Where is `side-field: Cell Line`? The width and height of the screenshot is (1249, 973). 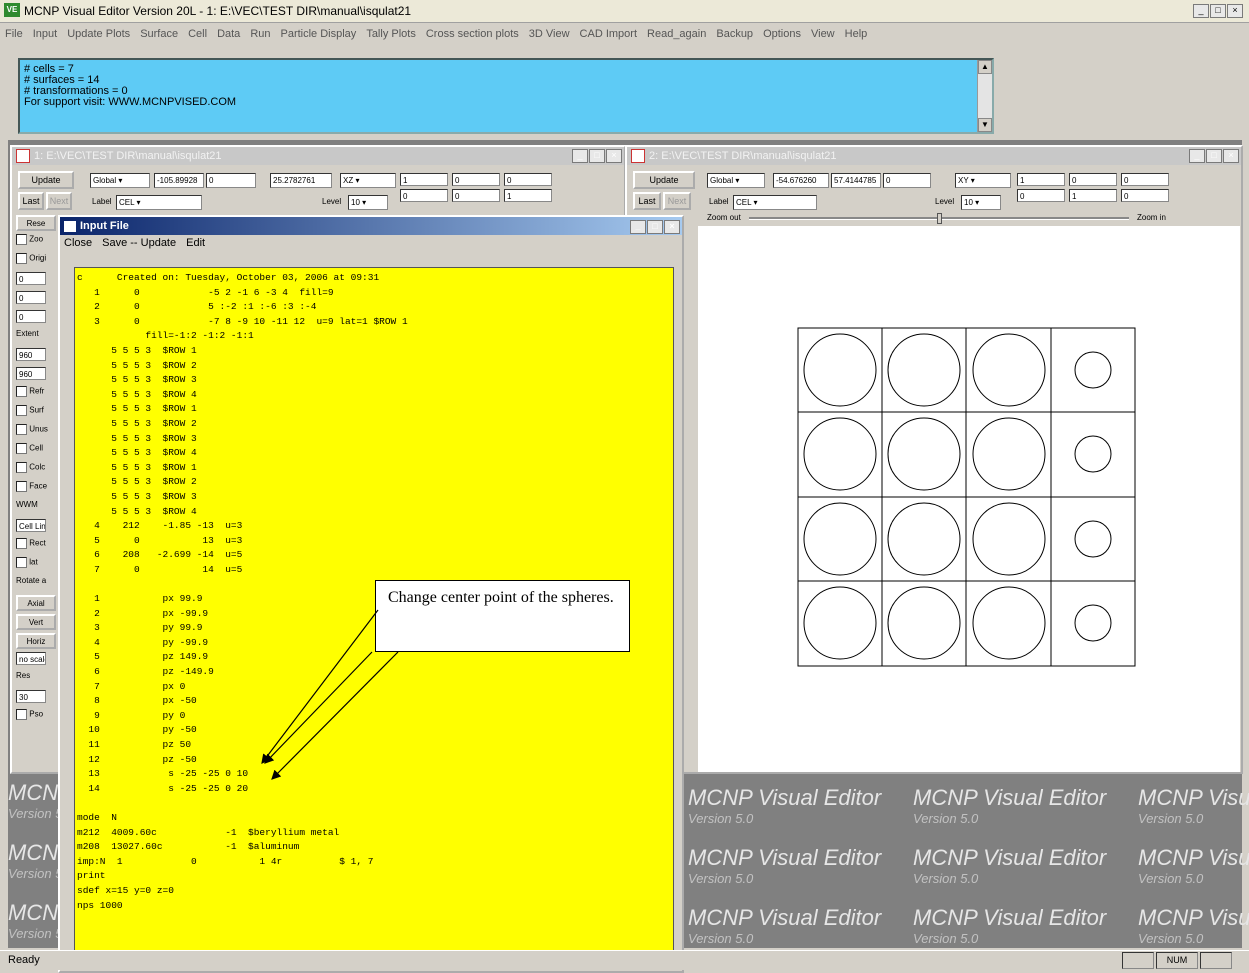 side-field: Cell Line is located at coordinates (36, 527).